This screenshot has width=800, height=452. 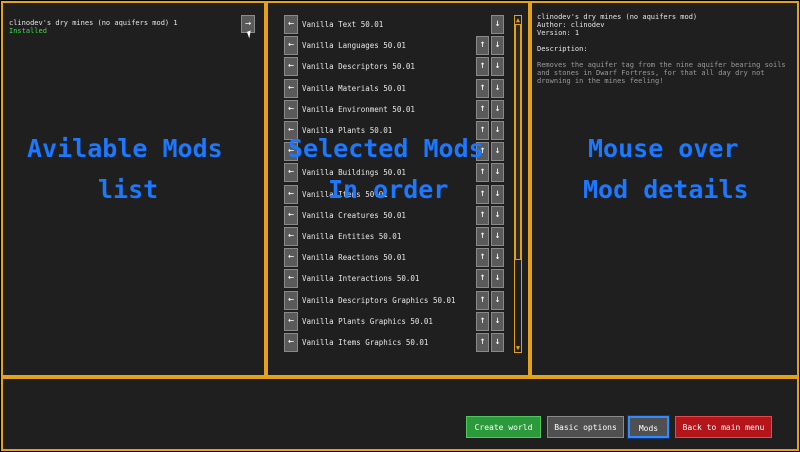 What do you see at coordinates (343, 24) in the screenshot?
I see `selected-mod-name: Vanilla Text 50.01` at bounding box center [343, 24].